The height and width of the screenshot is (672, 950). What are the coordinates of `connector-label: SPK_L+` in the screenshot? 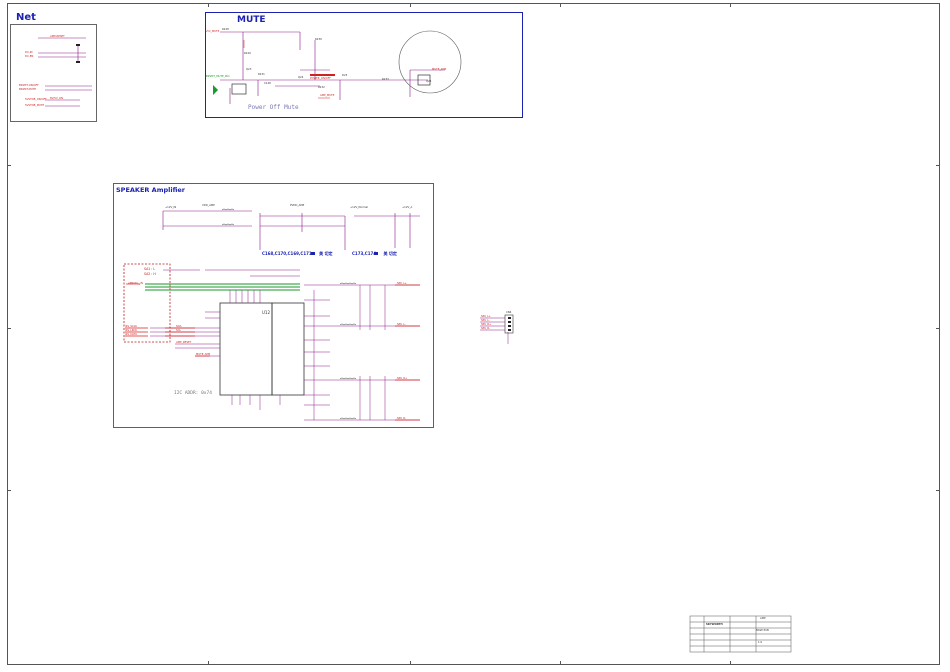 It's located at (486, 316).